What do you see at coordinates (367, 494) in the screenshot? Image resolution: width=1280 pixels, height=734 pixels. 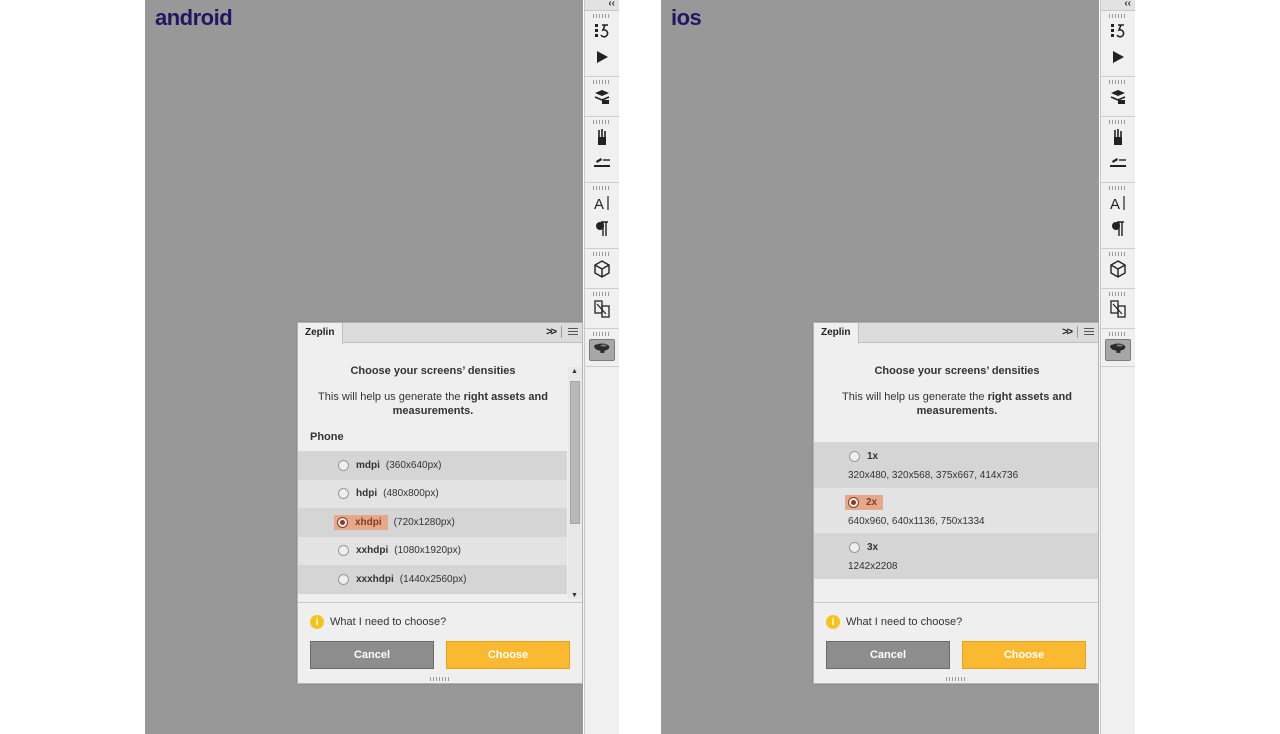 I see `density-name: hdpi` at bounding box center [367, 494].